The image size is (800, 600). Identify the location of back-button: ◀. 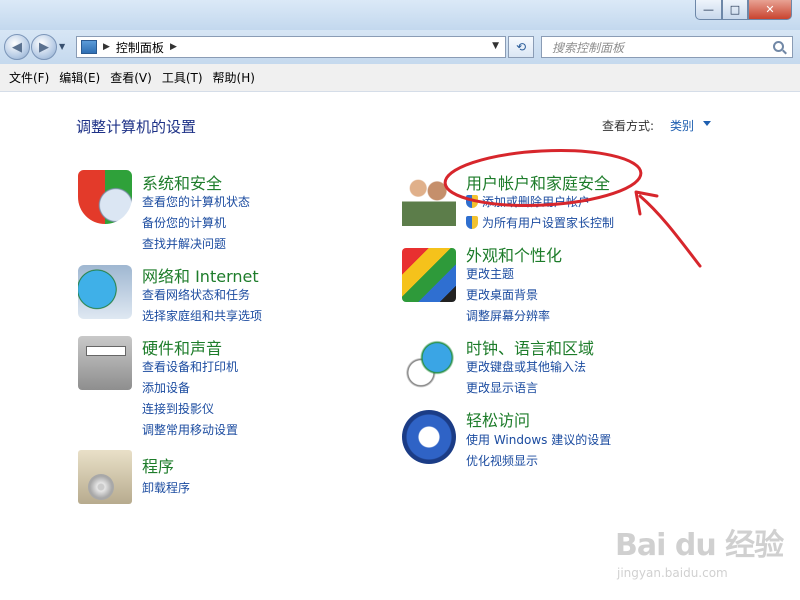
(17, 47).